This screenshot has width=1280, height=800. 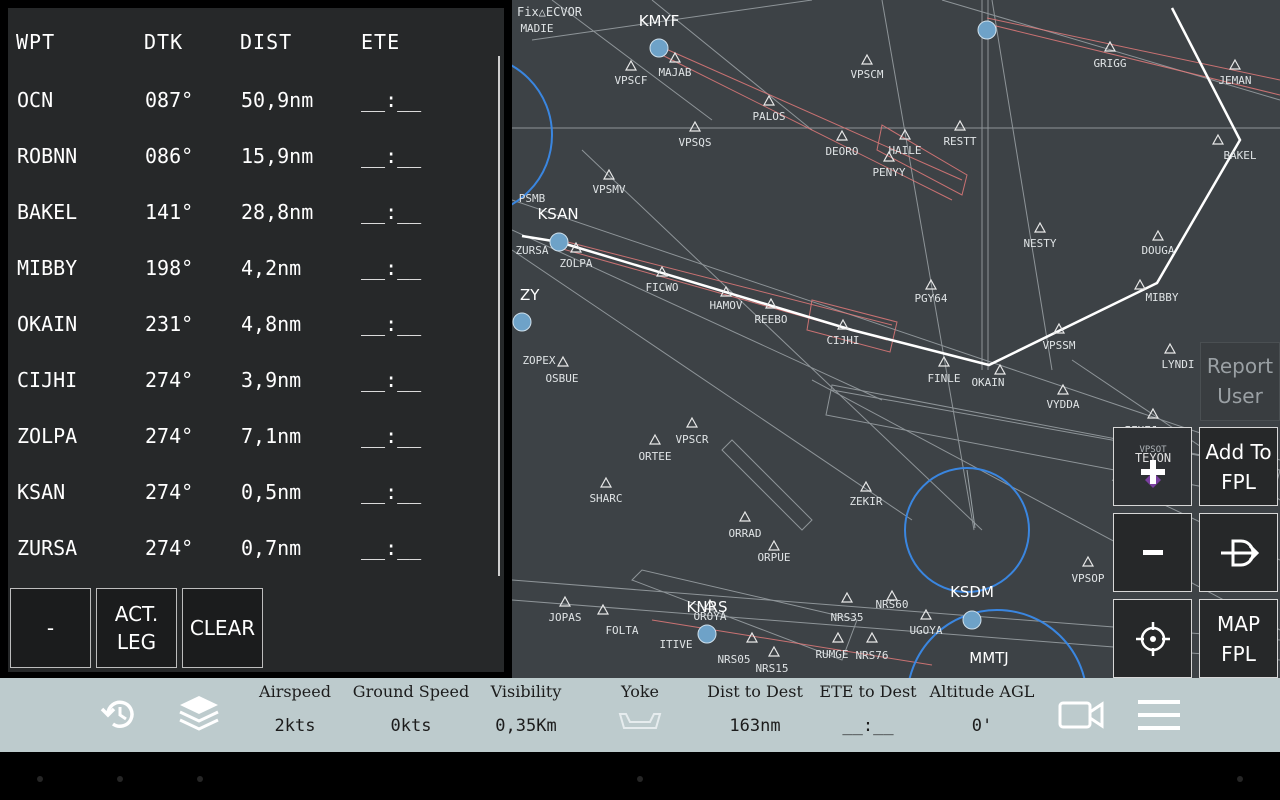 I want to click on ete-to-dest-label: ETE to Dest, so click(x=868, y=691).